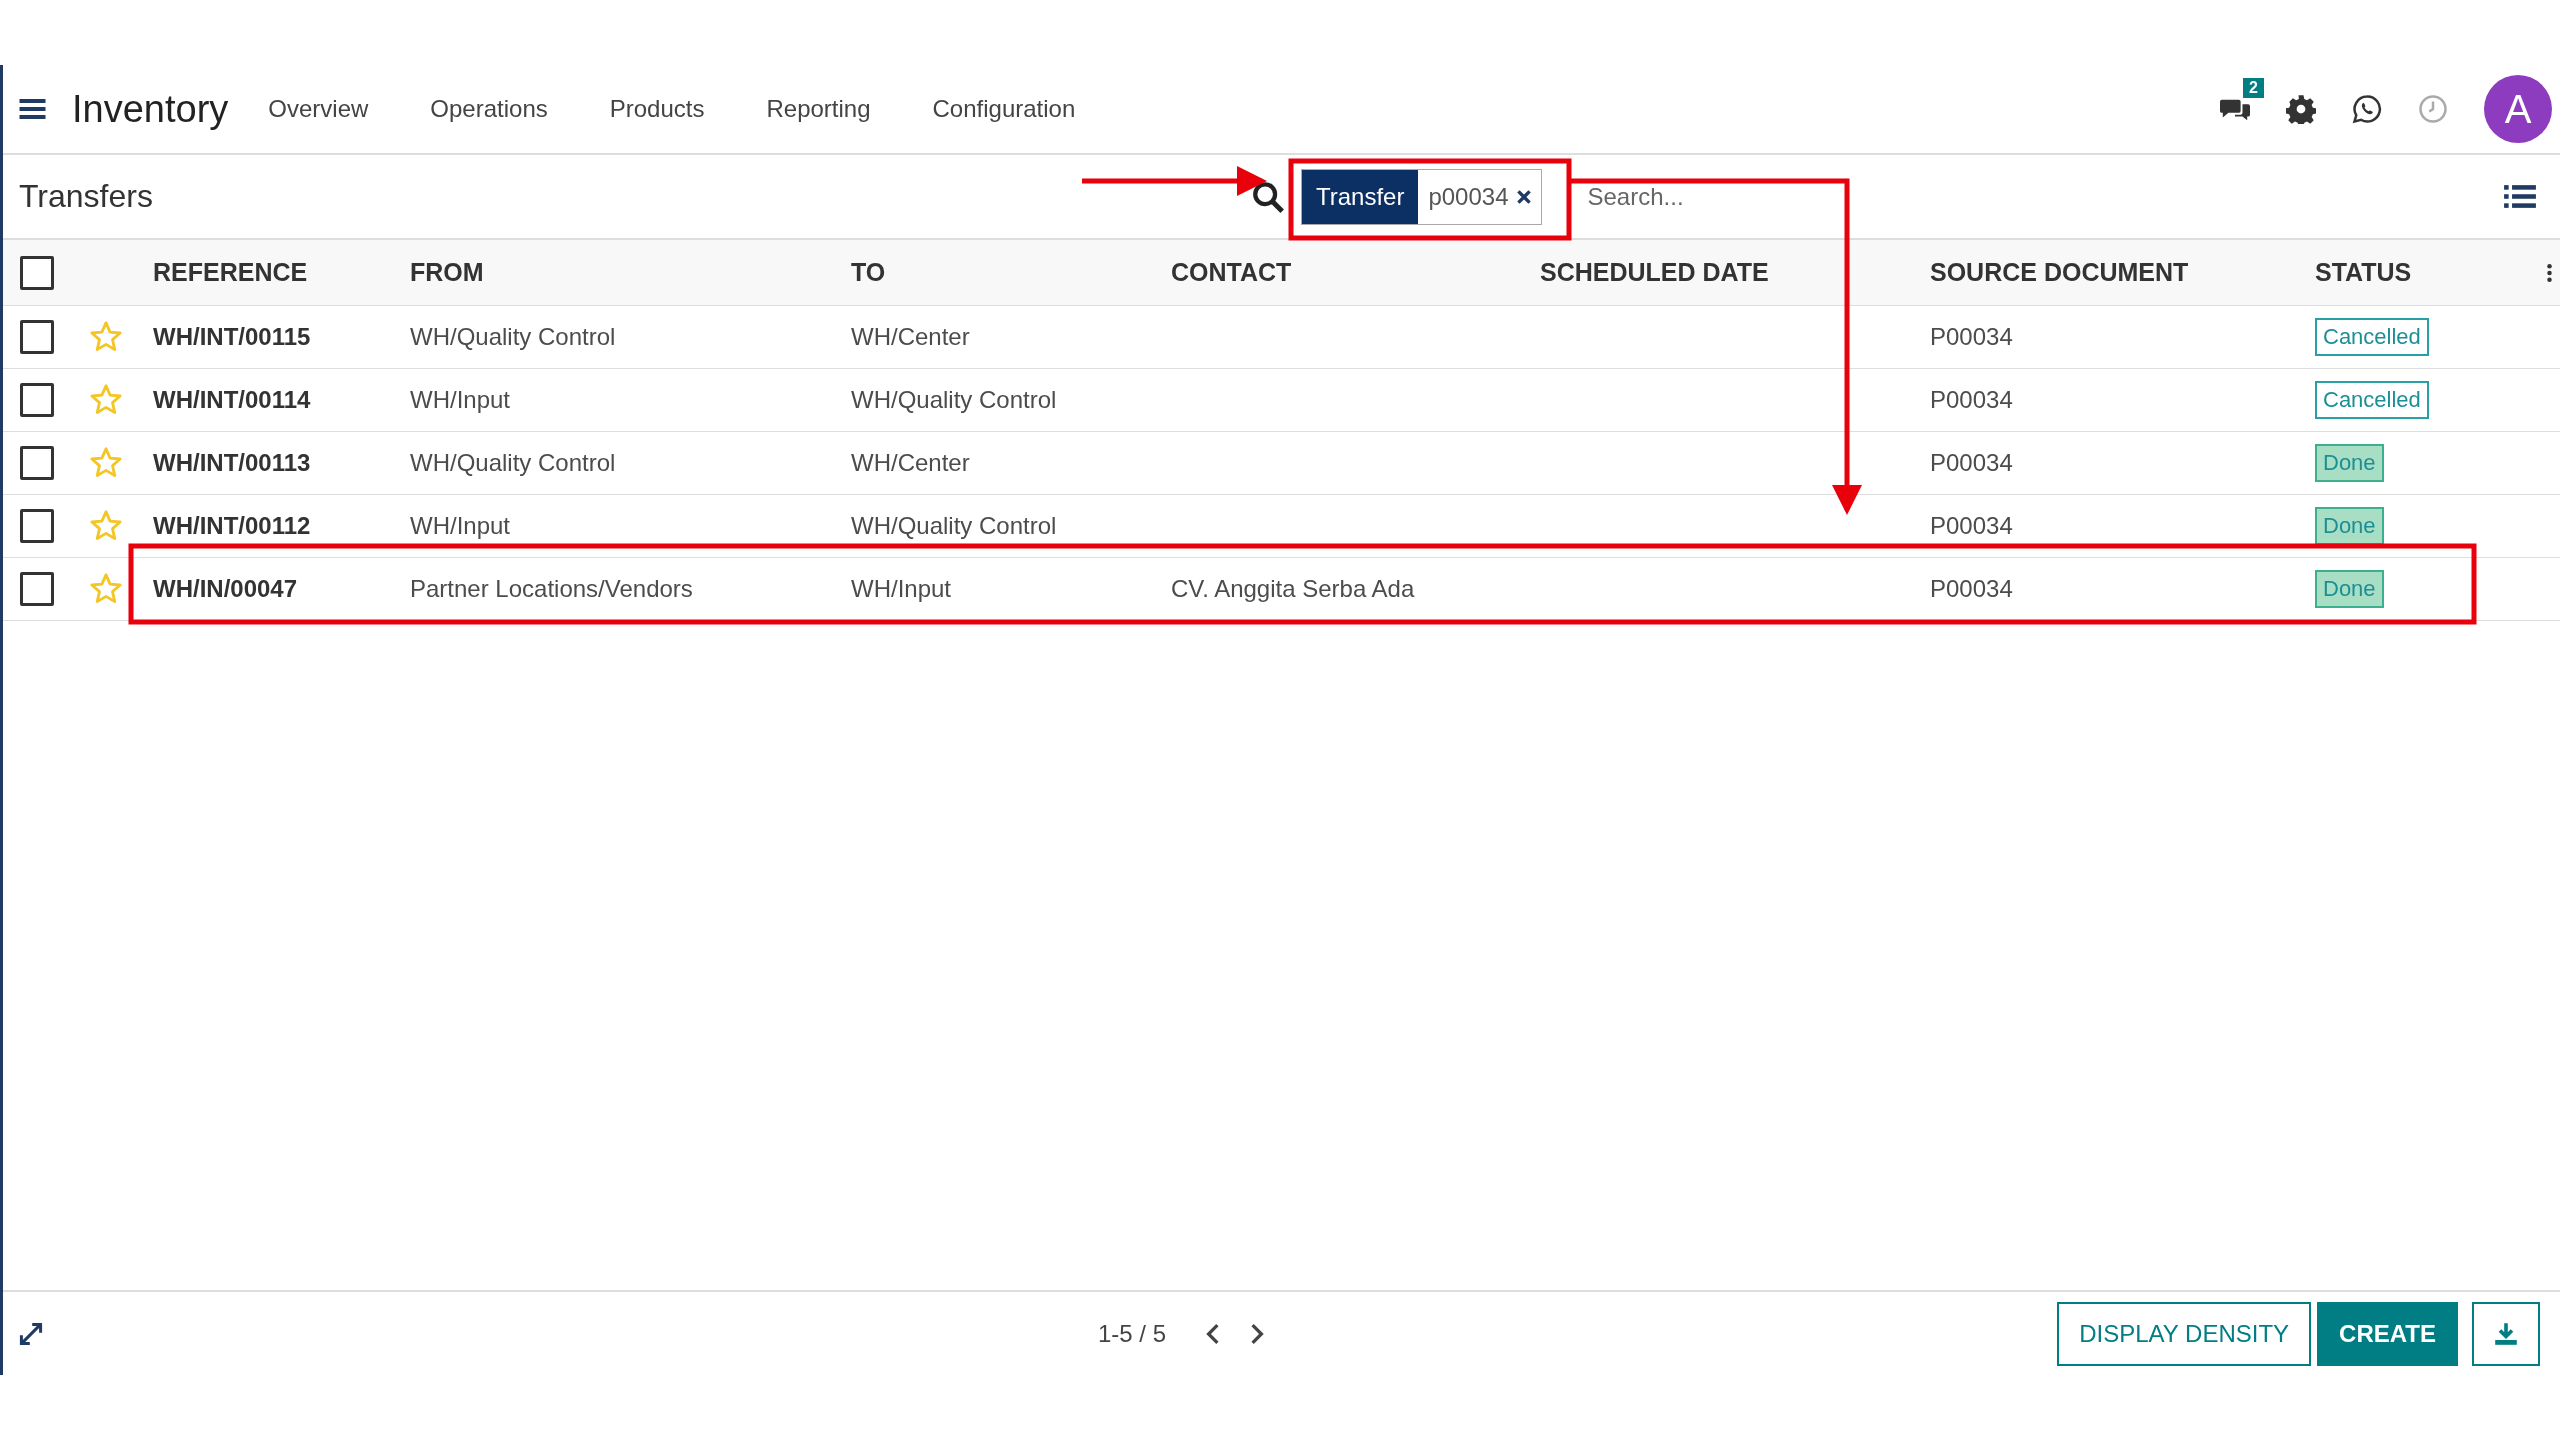  What do you see at coordinates (86, 196) in the screenshot?
I see `page-title: Transfers` at bounding box center [86, 196].